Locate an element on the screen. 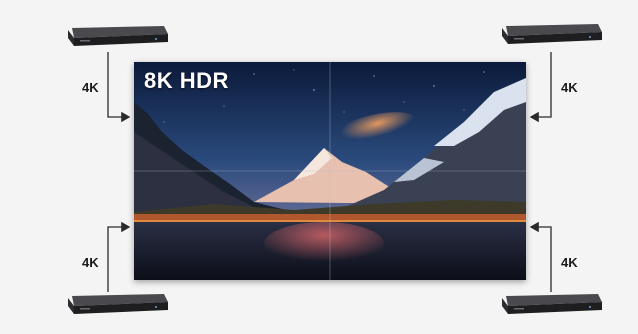 This screenshot has width=638, height=334. wire-top-left is located at coordinates (119, 87).